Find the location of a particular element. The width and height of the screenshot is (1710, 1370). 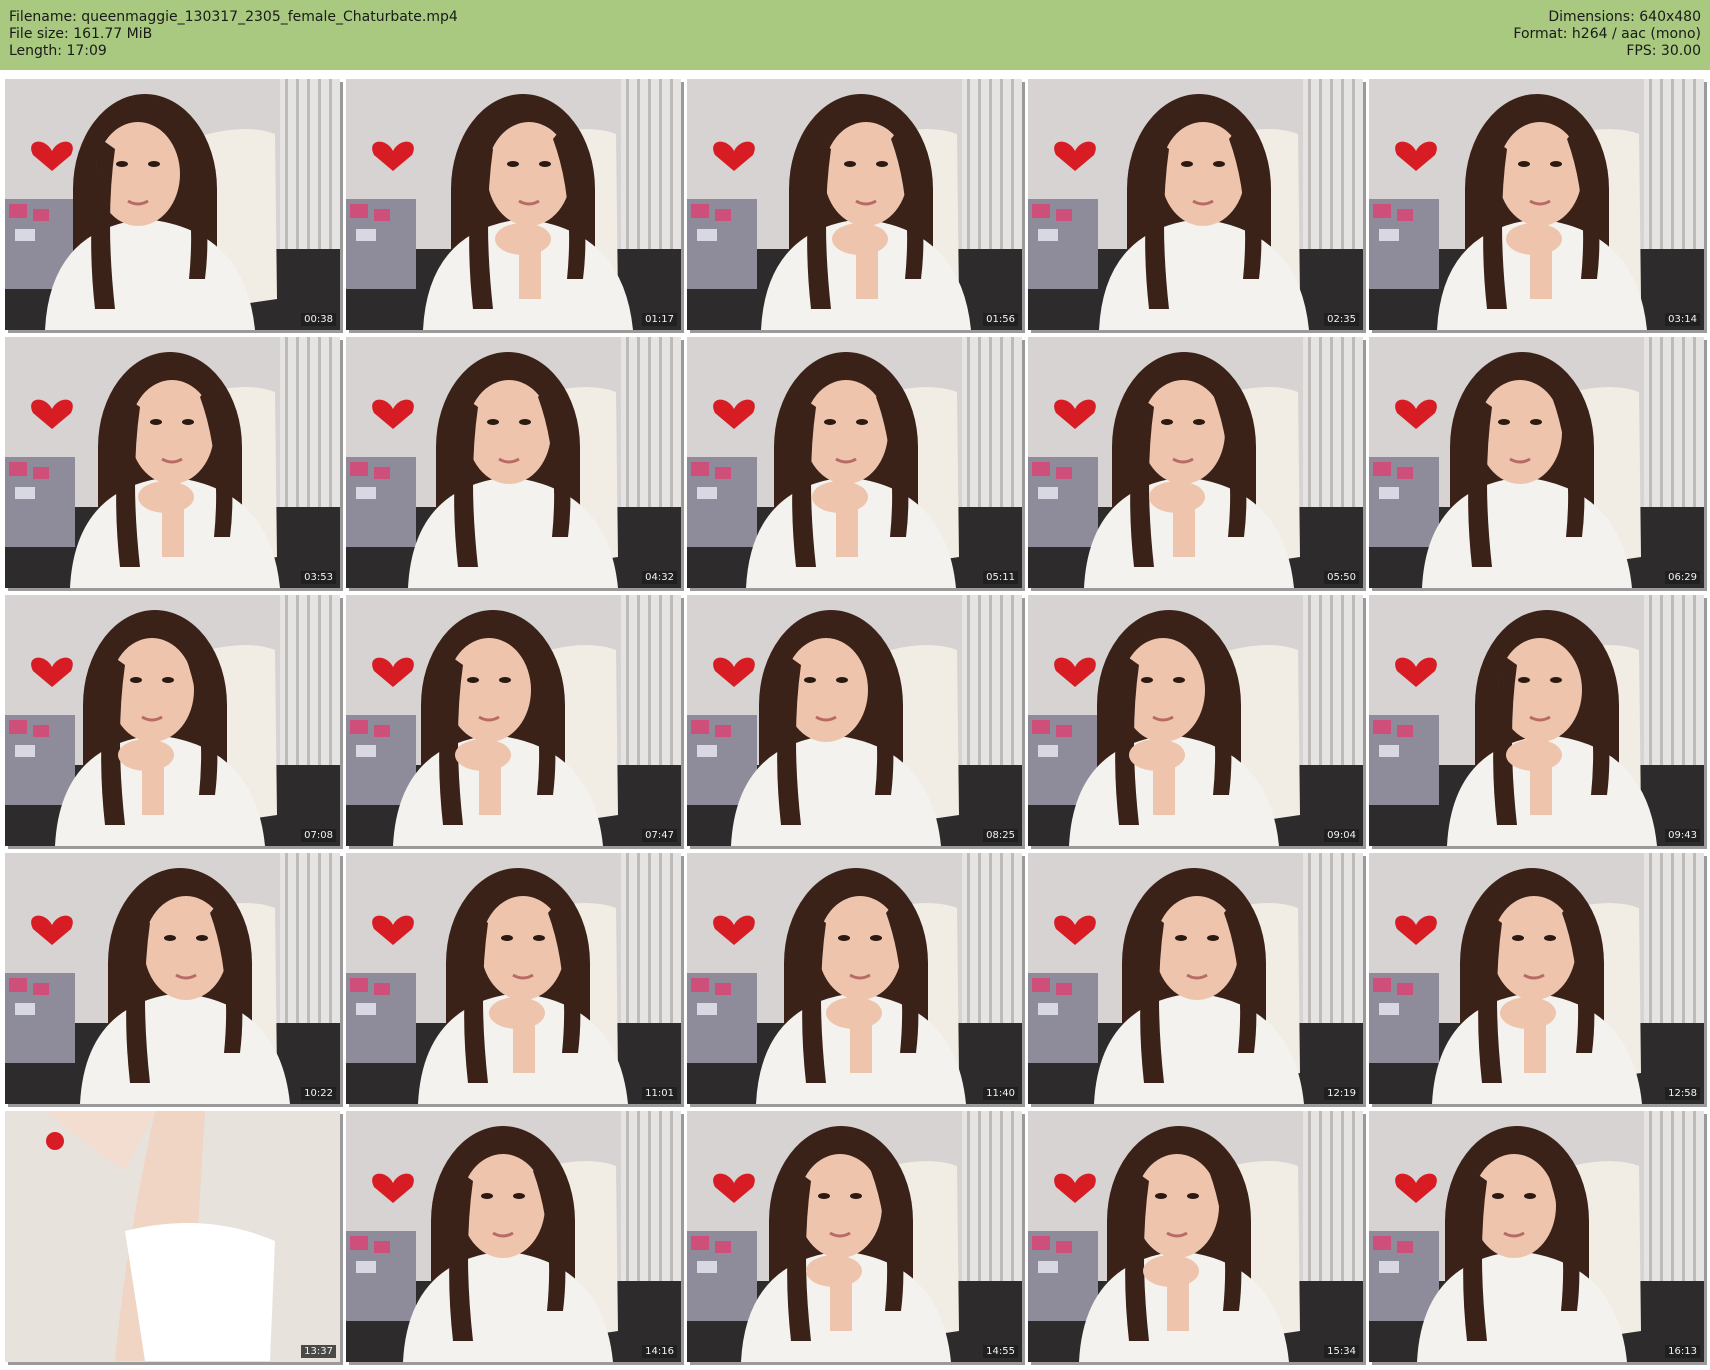

video-frame-thumbnail: 07:47 is located at coordinates (513, 720).